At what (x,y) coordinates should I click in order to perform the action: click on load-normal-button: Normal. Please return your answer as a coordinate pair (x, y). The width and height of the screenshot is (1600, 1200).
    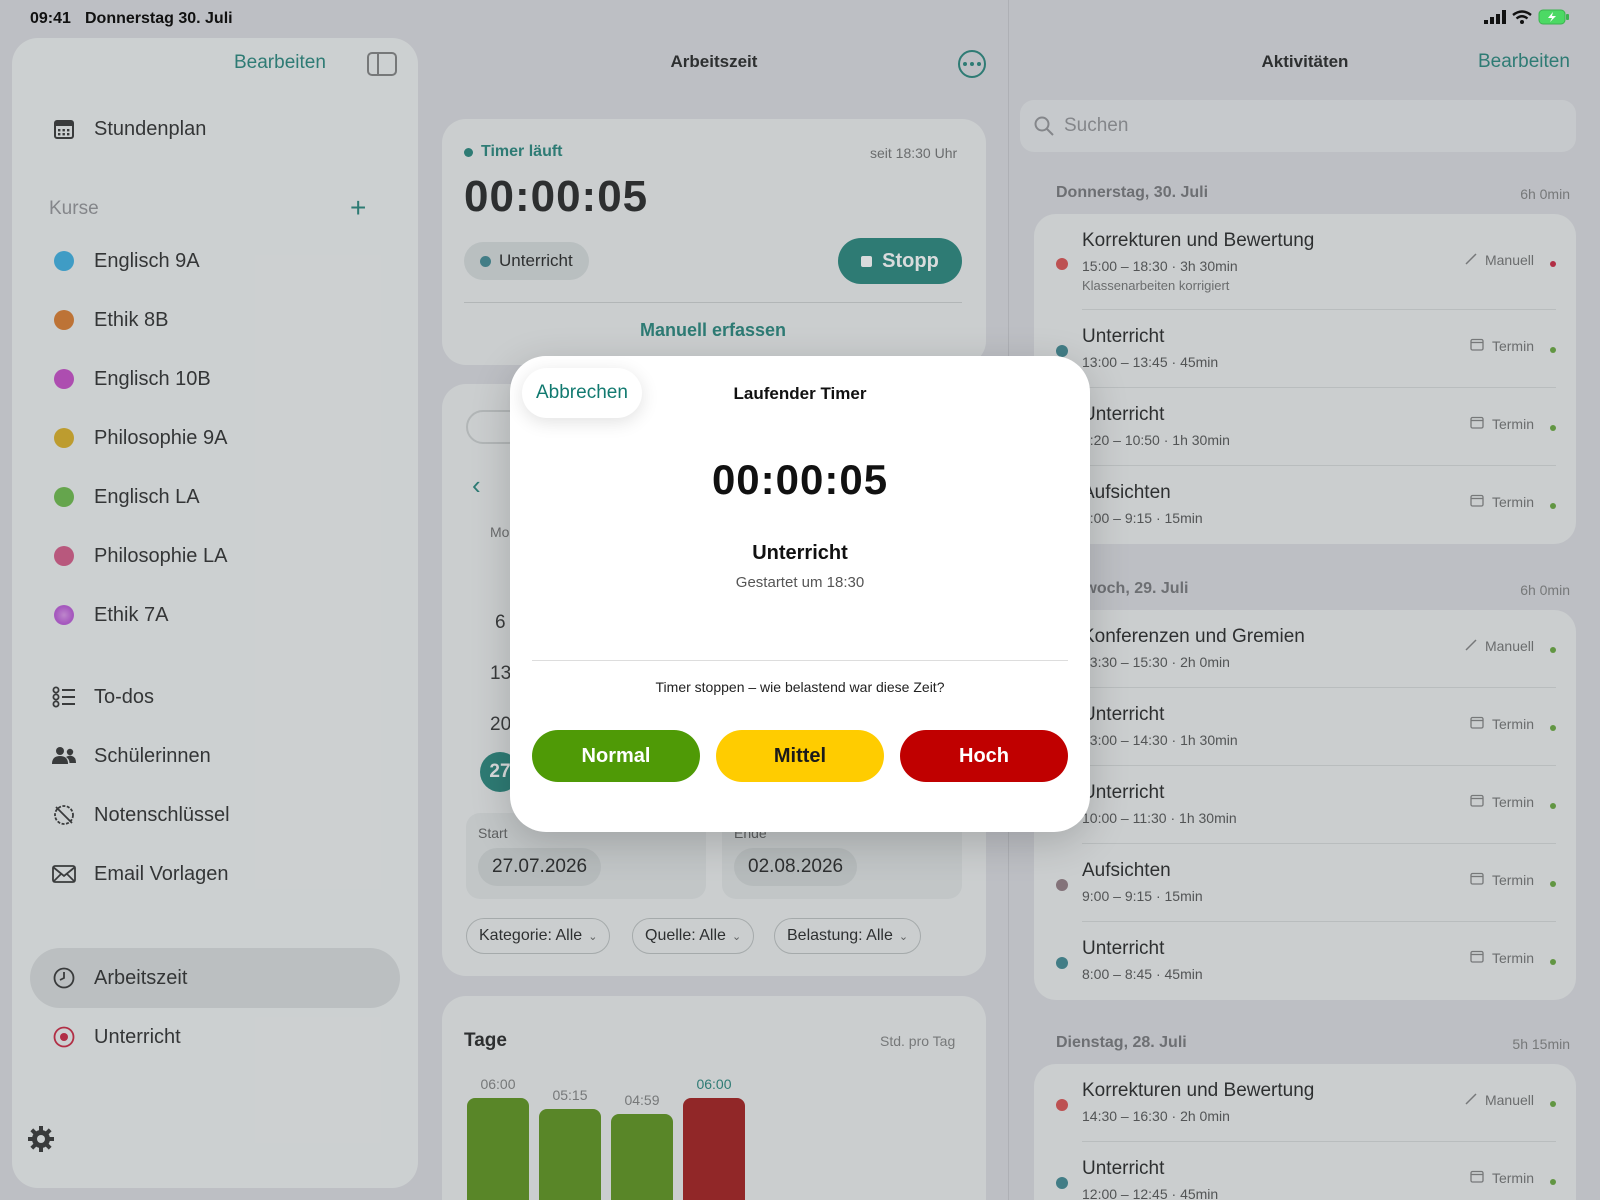
    Looking at the image, I should click on (616, 756).